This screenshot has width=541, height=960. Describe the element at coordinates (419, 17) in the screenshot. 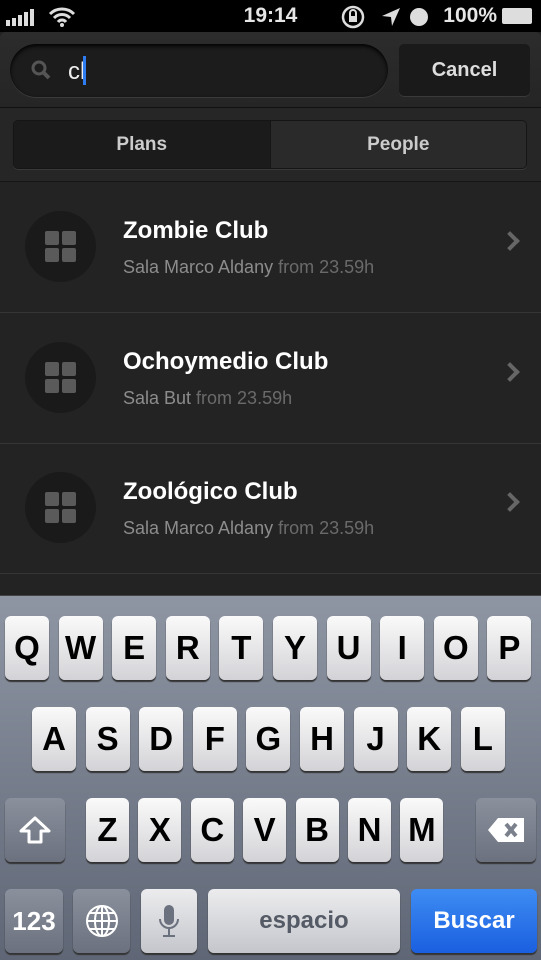

I see `alarm-clock-icon` at that location.